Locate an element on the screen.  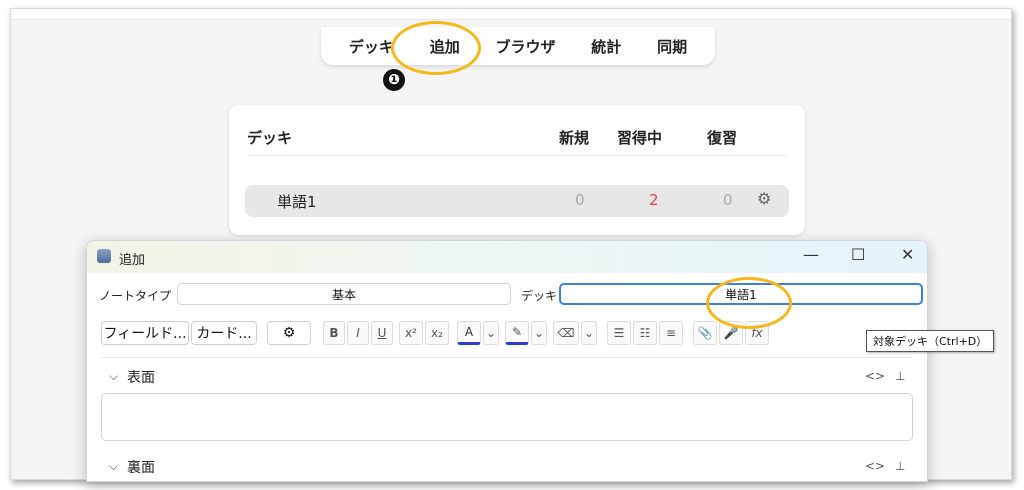
top-edge is located at coordinates (511, 14).